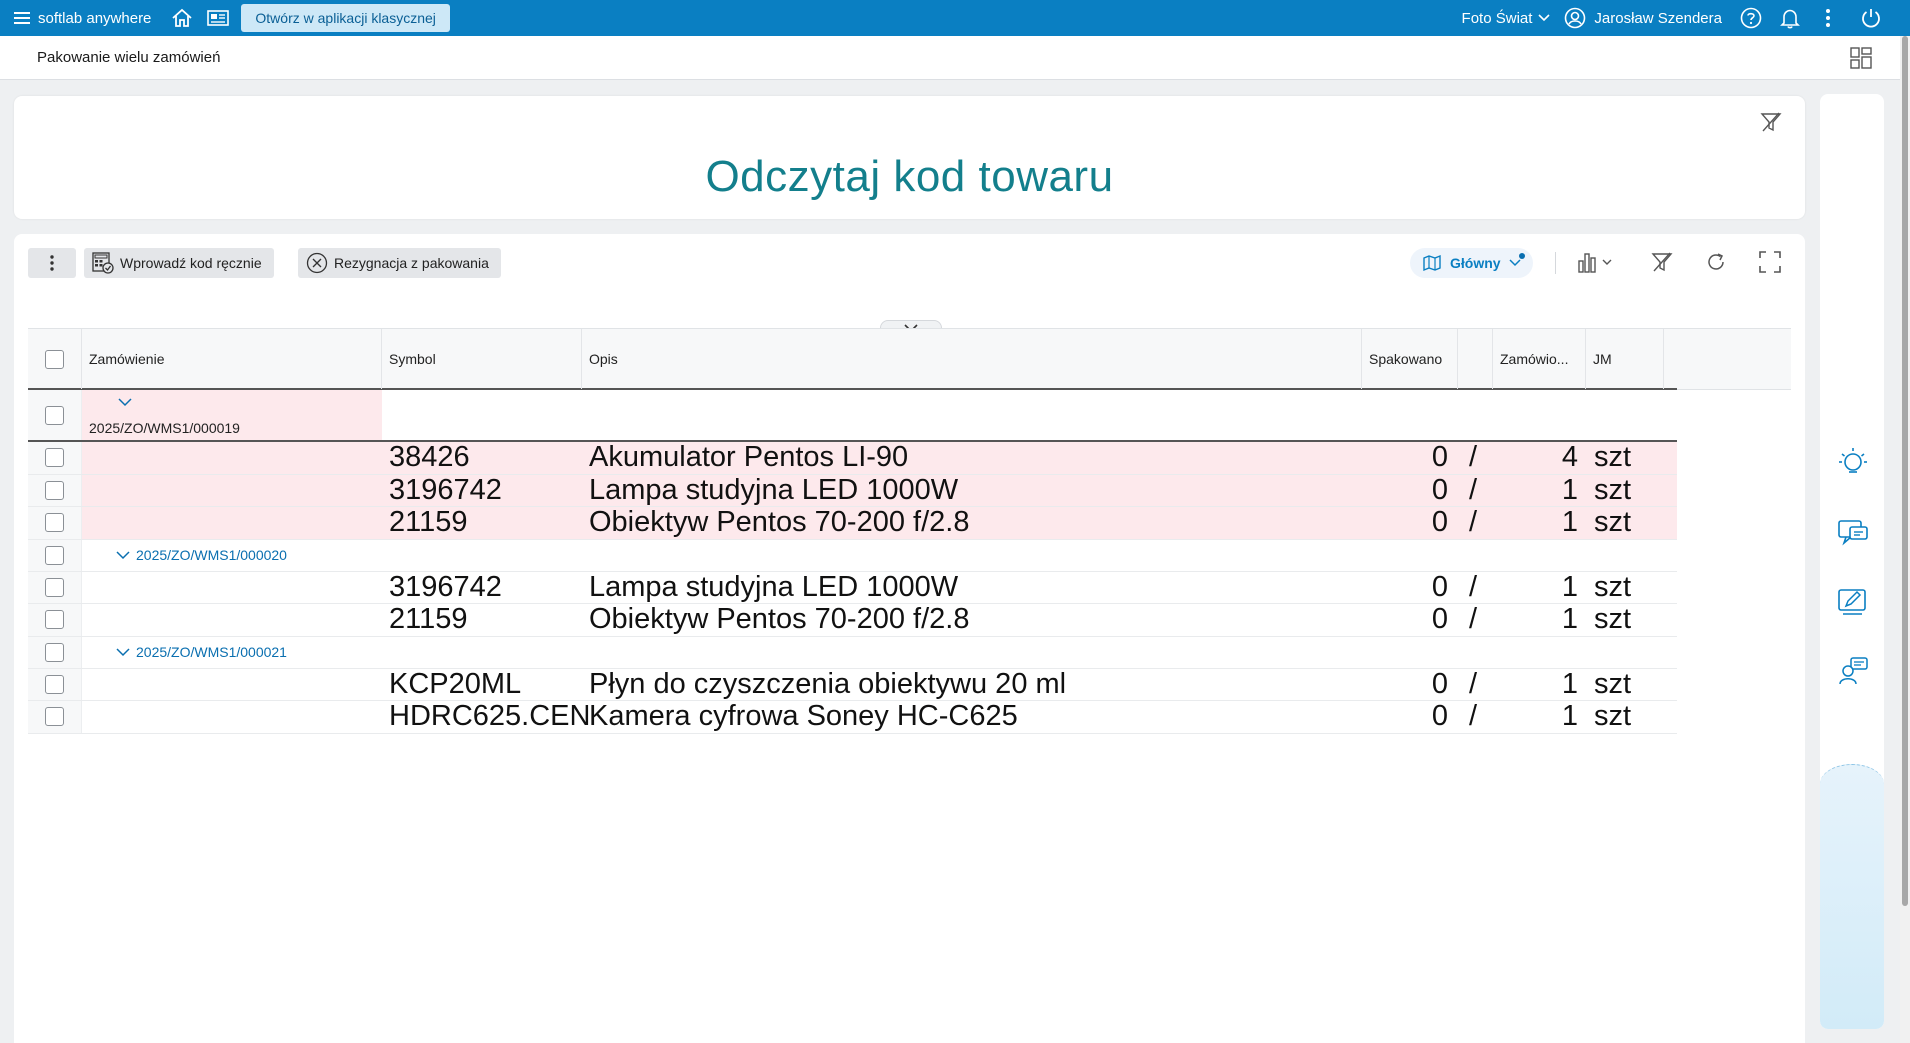 This screenshot has width=1910, height=1043. I want to click on support-chat-icon, so click(1853, 673).